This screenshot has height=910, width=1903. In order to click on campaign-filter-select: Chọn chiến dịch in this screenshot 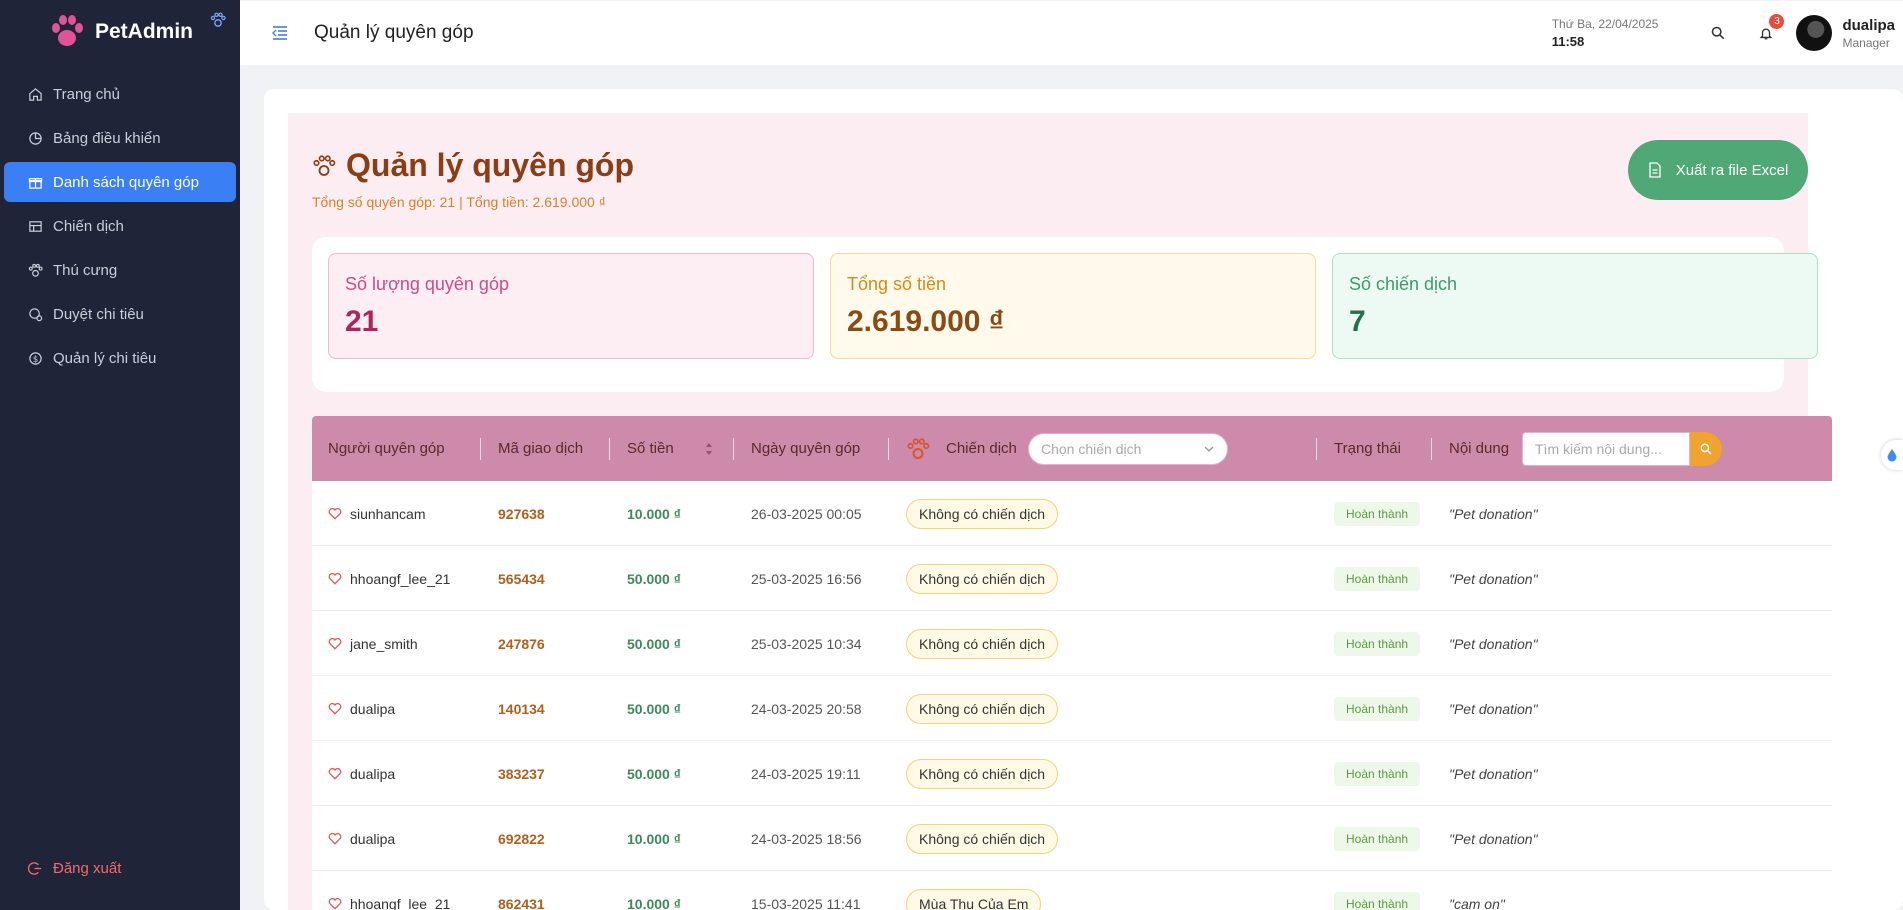, I will do `click(1128, 449)`.